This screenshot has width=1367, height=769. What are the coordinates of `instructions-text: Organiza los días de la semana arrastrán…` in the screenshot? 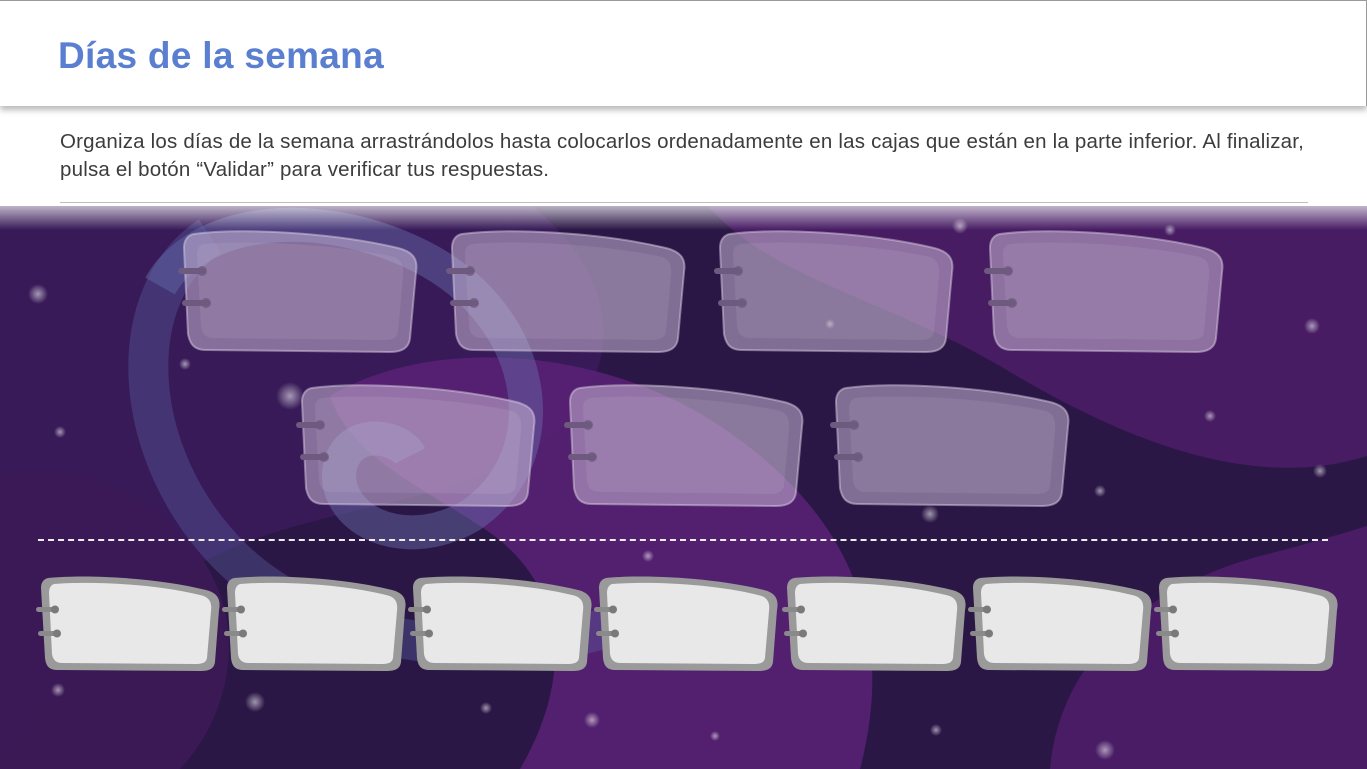 It's located at (682, 155).